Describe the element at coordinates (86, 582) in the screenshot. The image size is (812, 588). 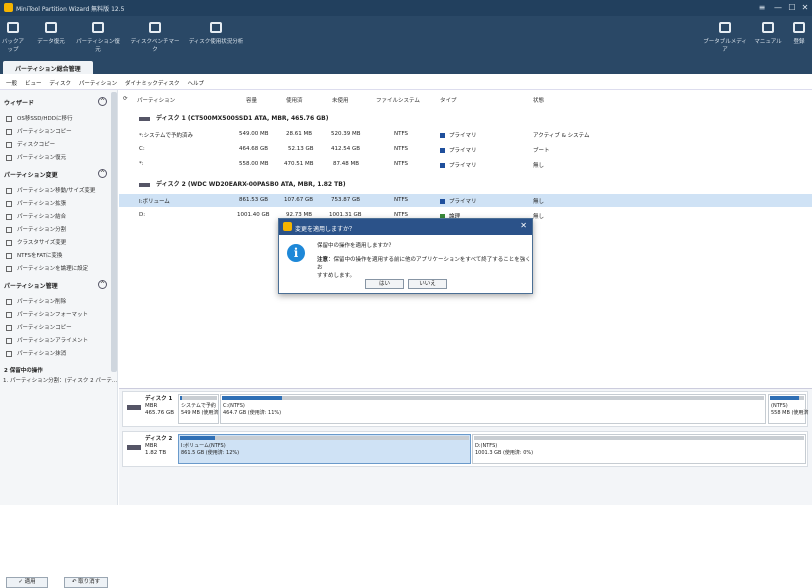
I see `undo-button: ↶ 取り消す` at that location.